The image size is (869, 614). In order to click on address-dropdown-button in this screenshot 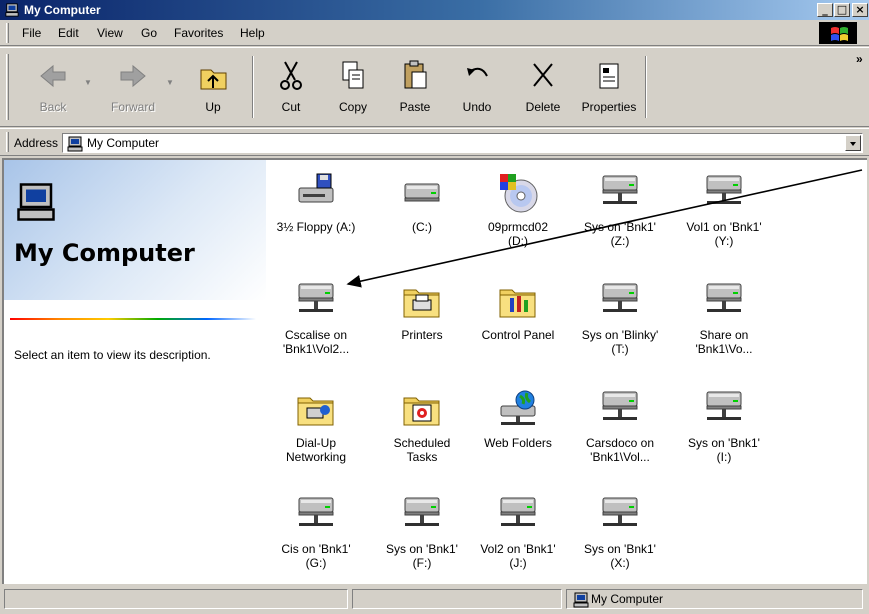, I will do `click(853, 143)`.